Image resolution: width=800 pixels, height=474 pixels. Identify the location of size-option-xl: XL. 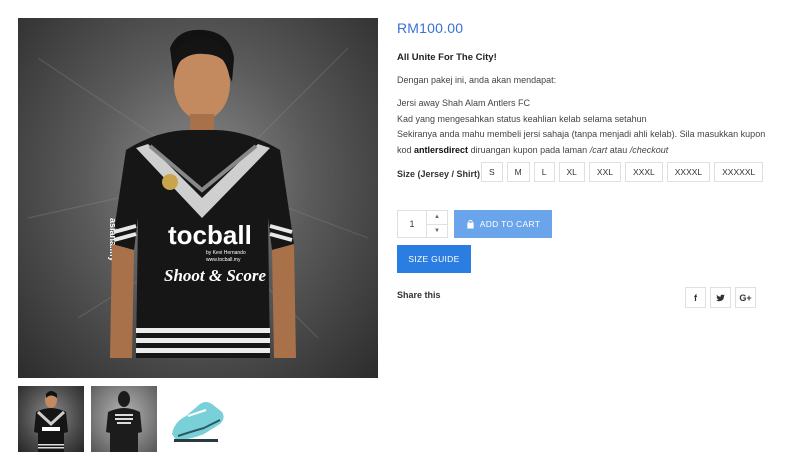
(571, 172).